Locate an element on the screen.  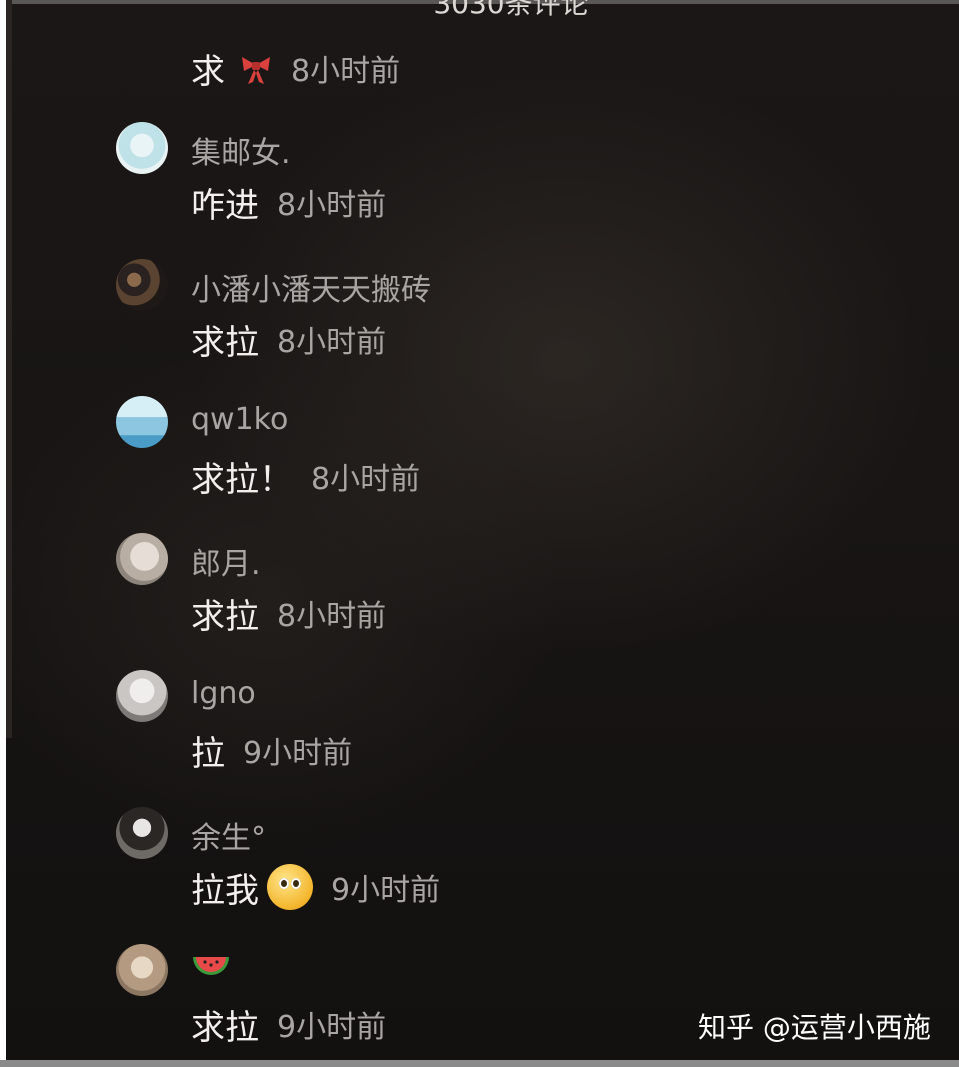
bow-icon is located at coordinates (256, 68).